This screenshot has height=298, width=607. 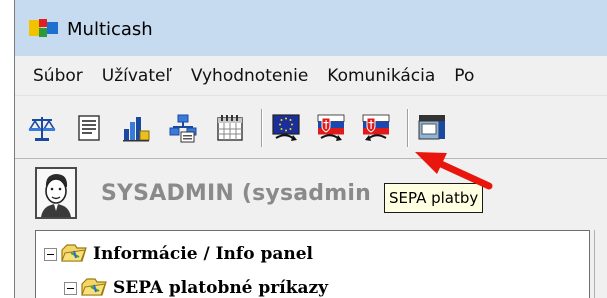 What do you see at coordinates (221, 288) in the screenshot?
I see `tree-item-label: SEPA platobné príkazy` at bounding box center [221, 288].